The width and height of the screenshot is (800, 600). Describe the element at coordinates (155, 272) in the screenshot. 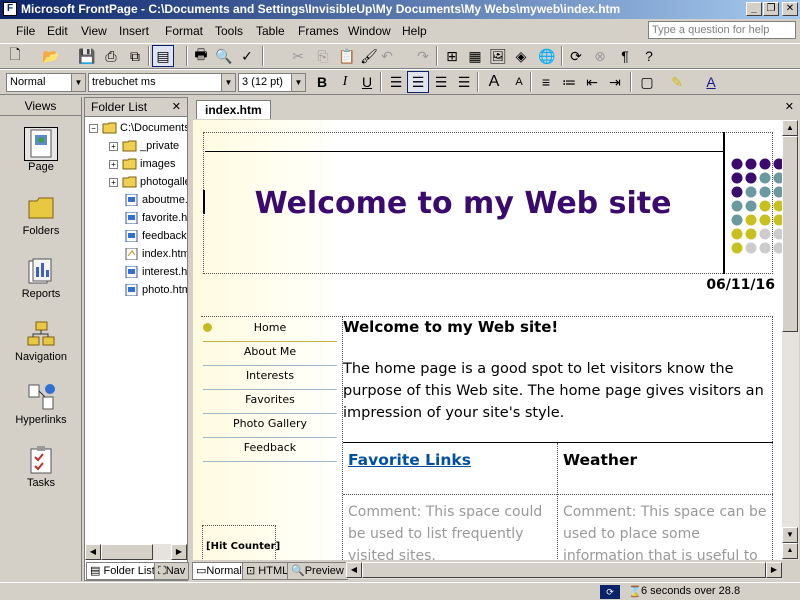

I see `tree-file-interest: interest.htm` at that location.